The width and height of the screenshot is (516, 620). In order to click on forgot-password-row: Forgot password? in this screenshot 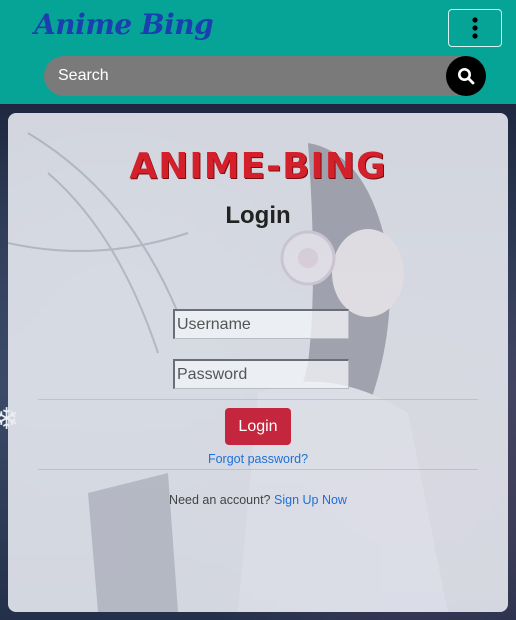, I will do `click(258, 459)`.